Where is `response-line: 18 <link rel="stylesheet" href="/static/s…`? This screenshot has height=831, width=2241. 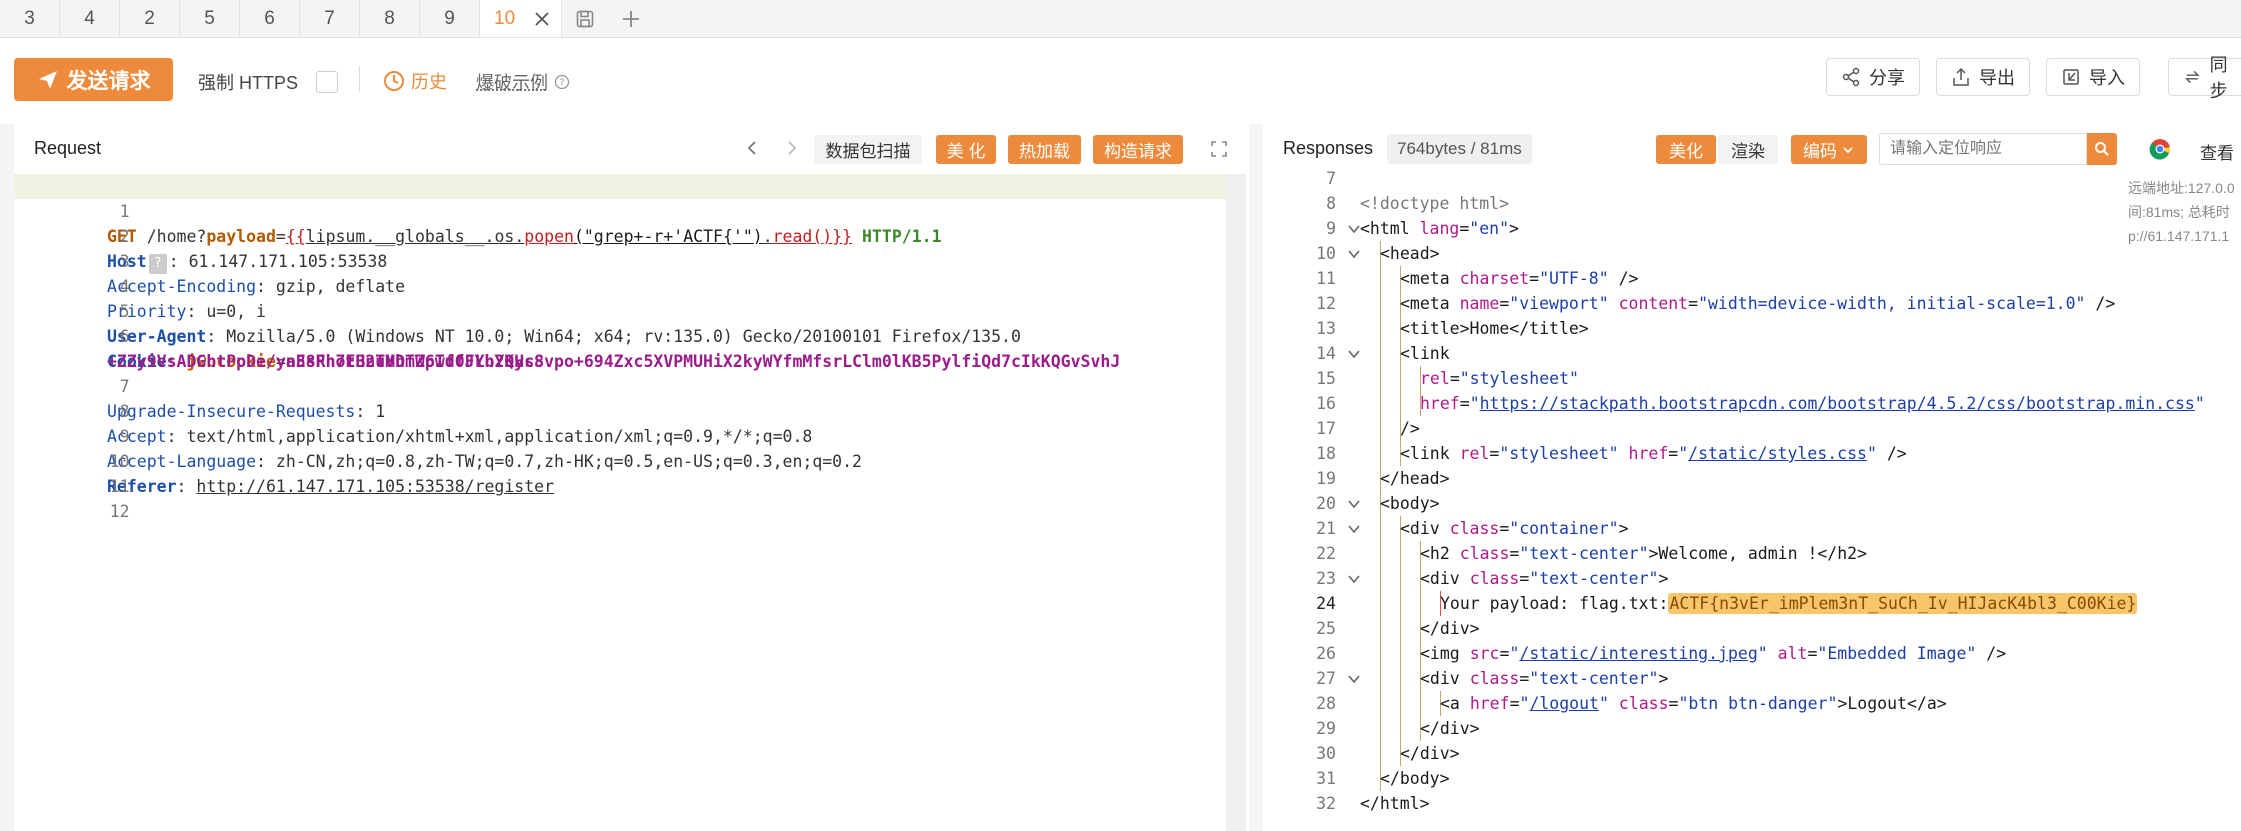
response-line: 18 <link rel="stylesheet" href="/static/s… is located at coordinates (1752, 453).